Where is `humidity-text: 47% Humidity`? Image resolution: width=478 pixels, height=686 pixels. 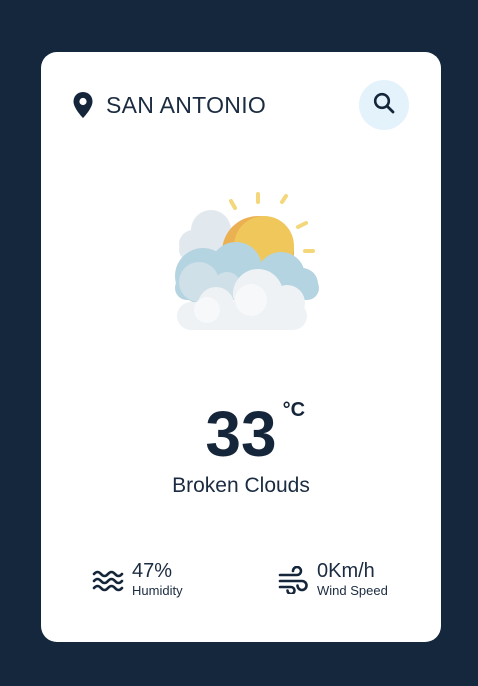
humidity-text: 47% Humidity is located at coordinates (157, 579).